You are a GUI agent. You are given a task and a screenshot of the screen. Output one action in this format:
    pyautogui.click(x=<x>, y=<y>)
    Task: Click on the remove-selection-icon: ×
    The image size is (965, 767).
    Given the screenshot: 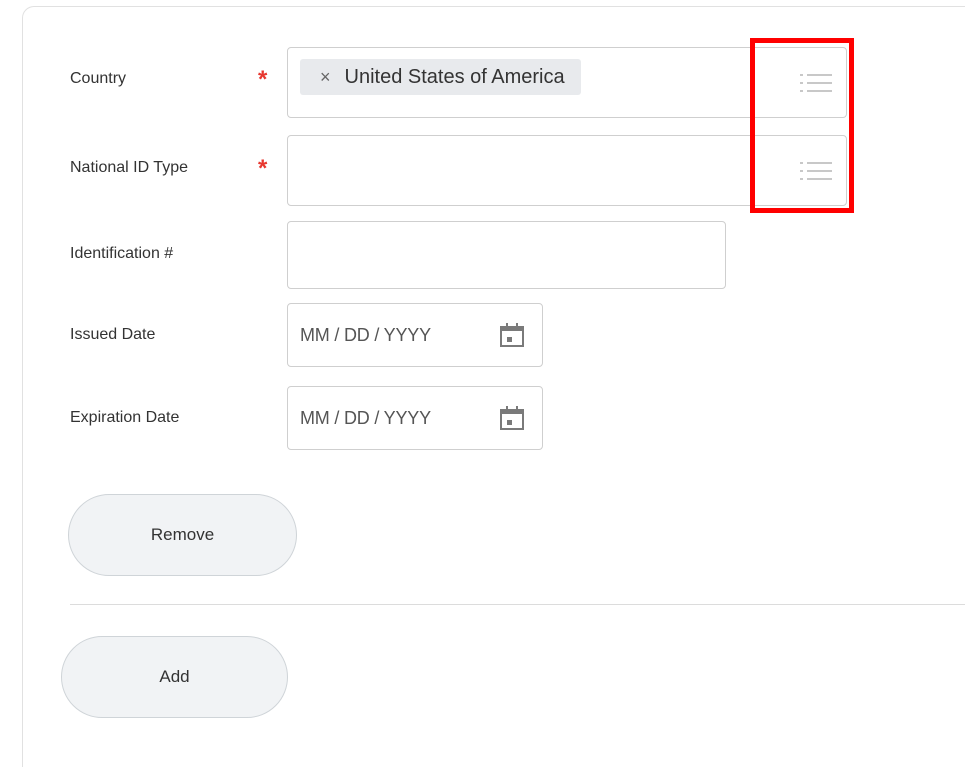 What is the action you would take?
    pyautogui.click(x=325, y=77)
    